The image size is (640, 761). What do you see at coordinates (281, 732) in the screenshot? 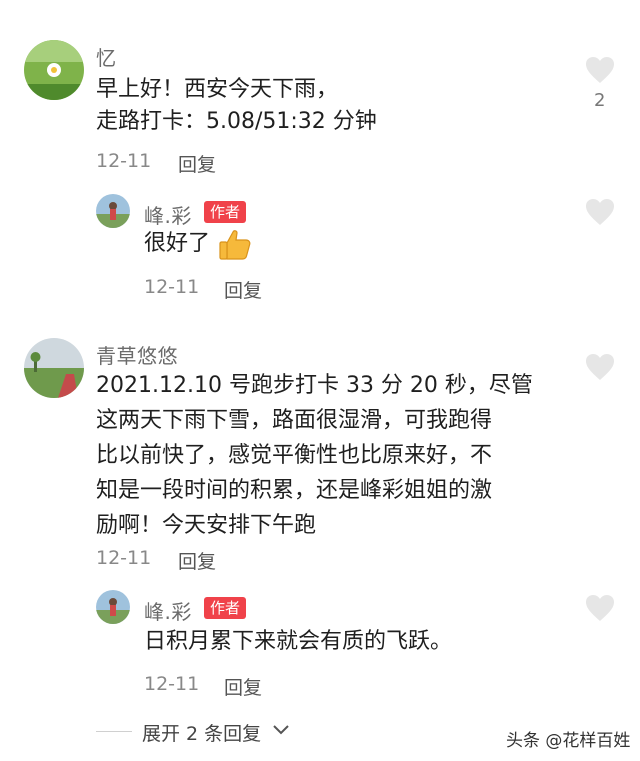
I see `chevron-down-icon` at bounding box center [281, 732].